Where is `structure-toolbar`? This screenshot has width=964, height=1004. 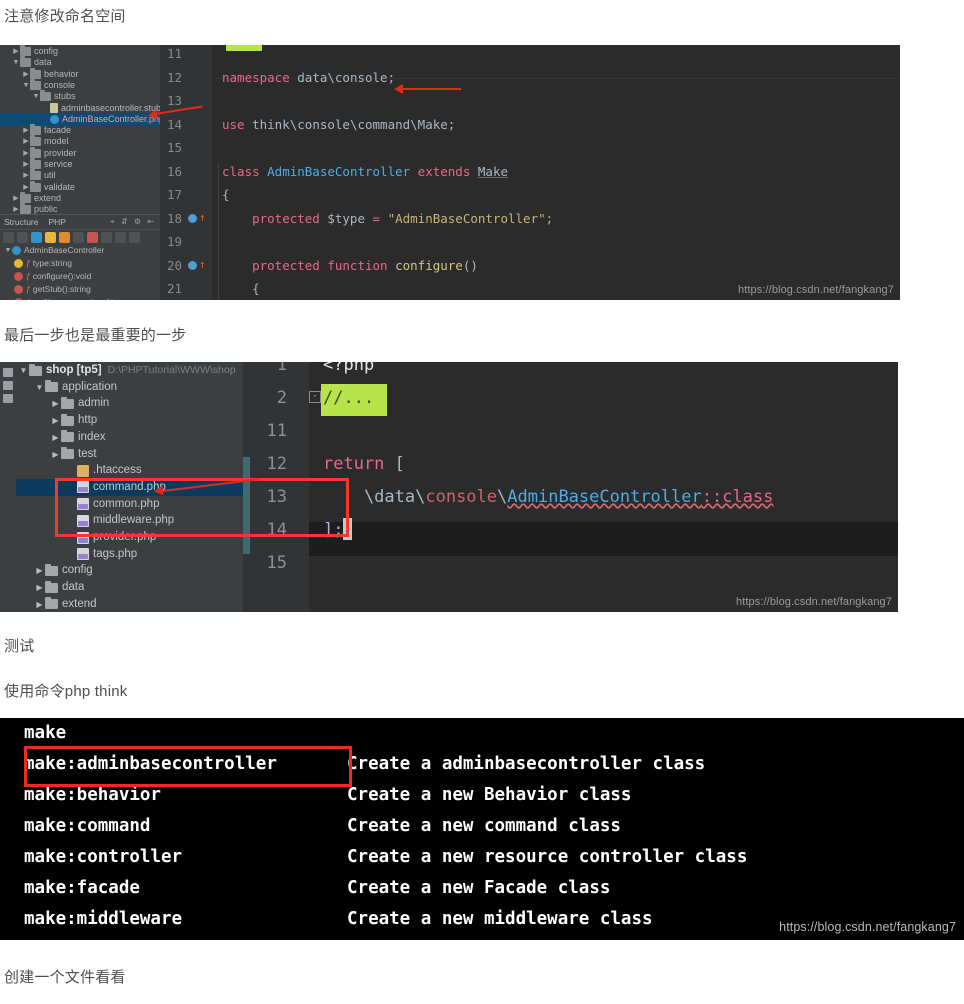
structure-toolbar is located at coordinates (80, 236).